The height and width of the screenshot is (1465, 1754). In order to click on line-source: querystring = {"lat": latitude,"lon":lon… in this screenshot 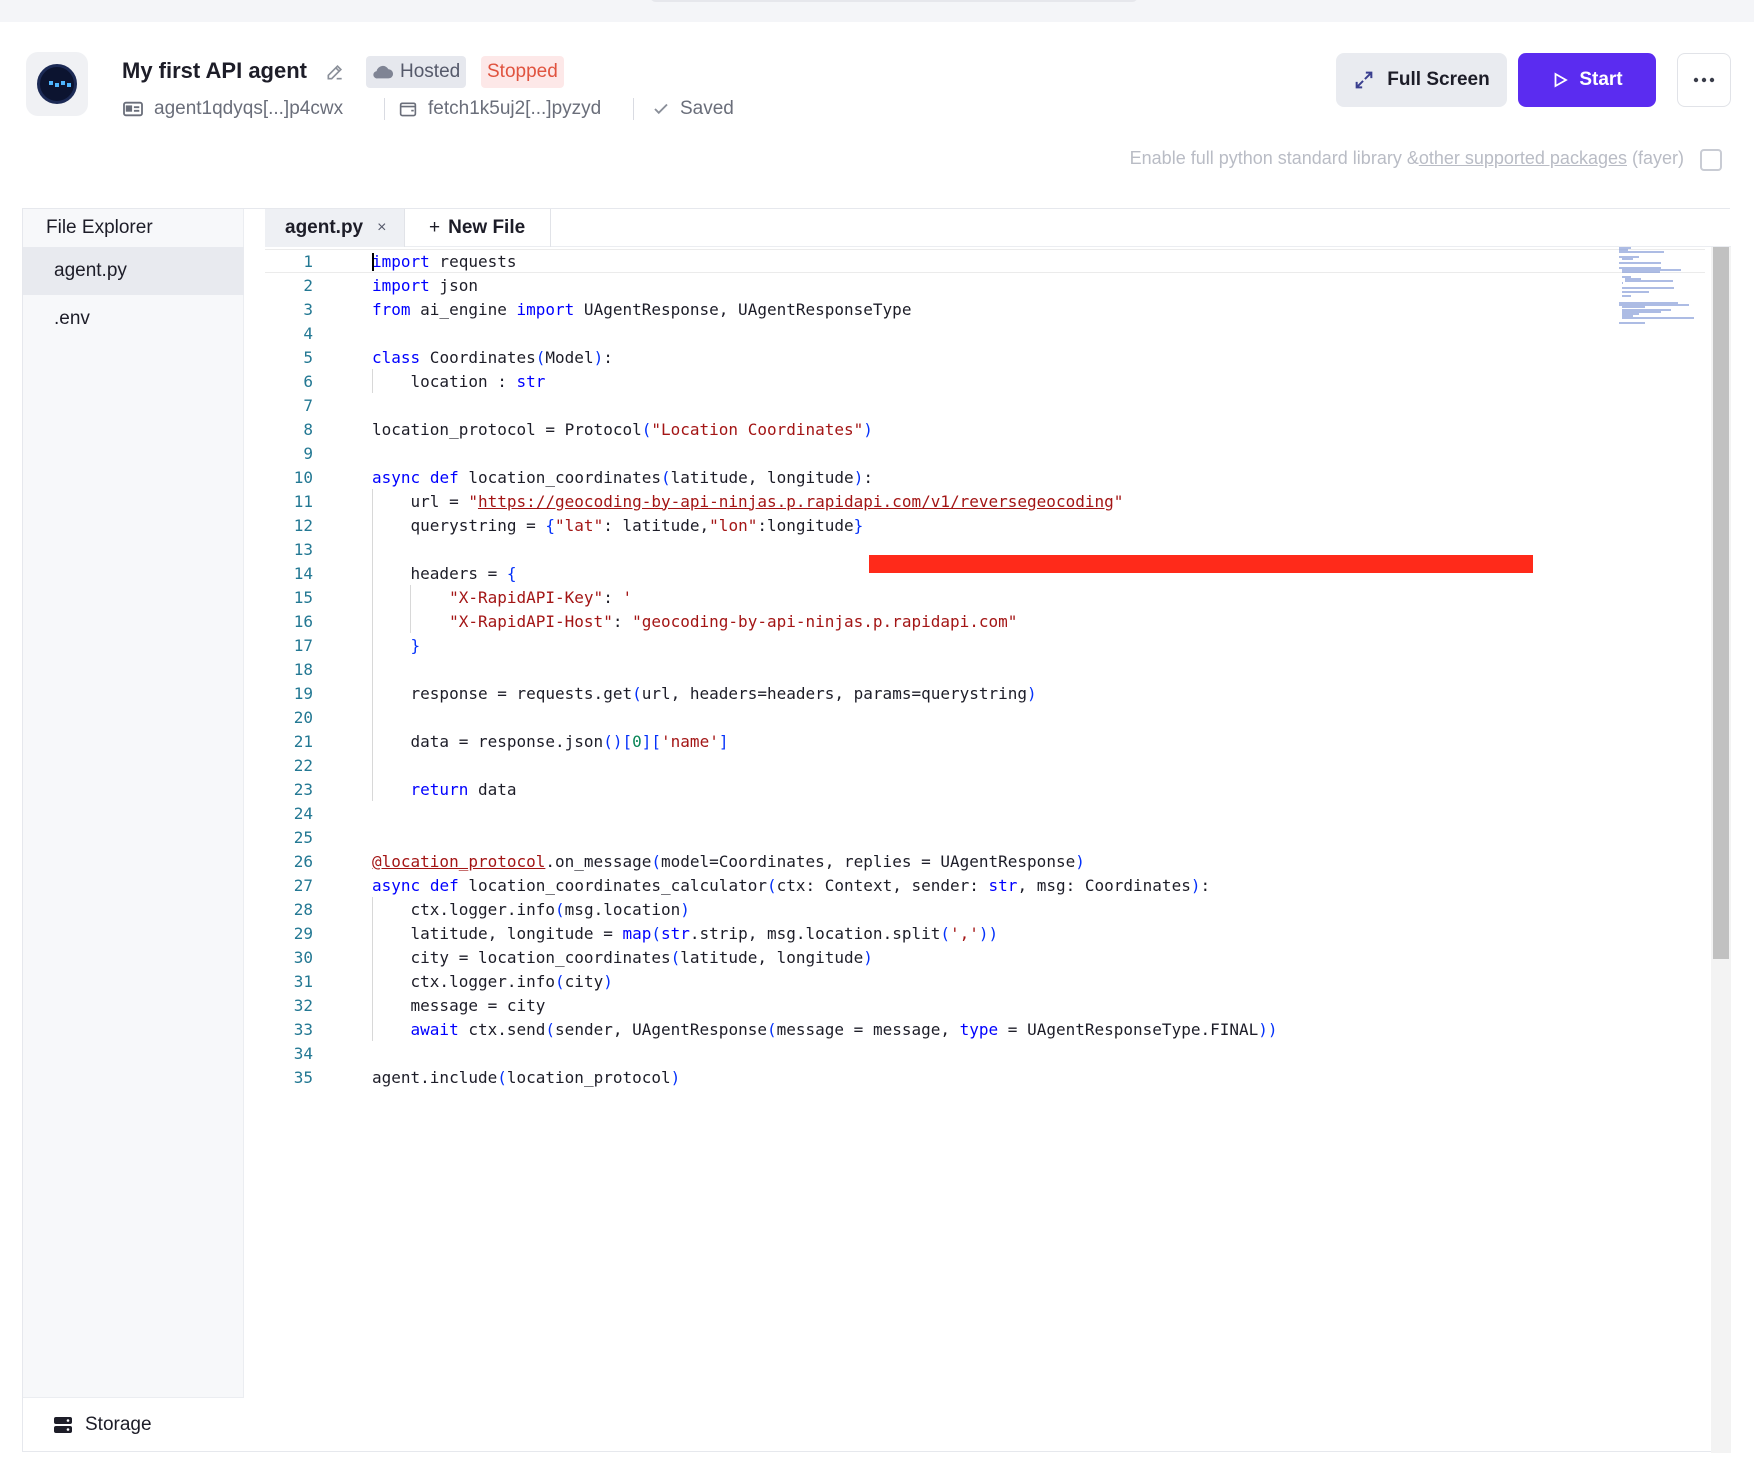, I will do `click(618, 525)`.